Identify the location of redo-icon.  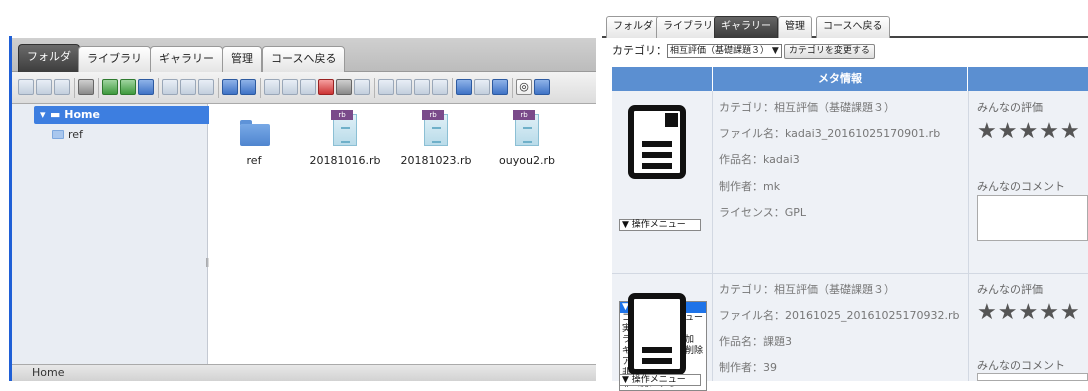
(248, 87).